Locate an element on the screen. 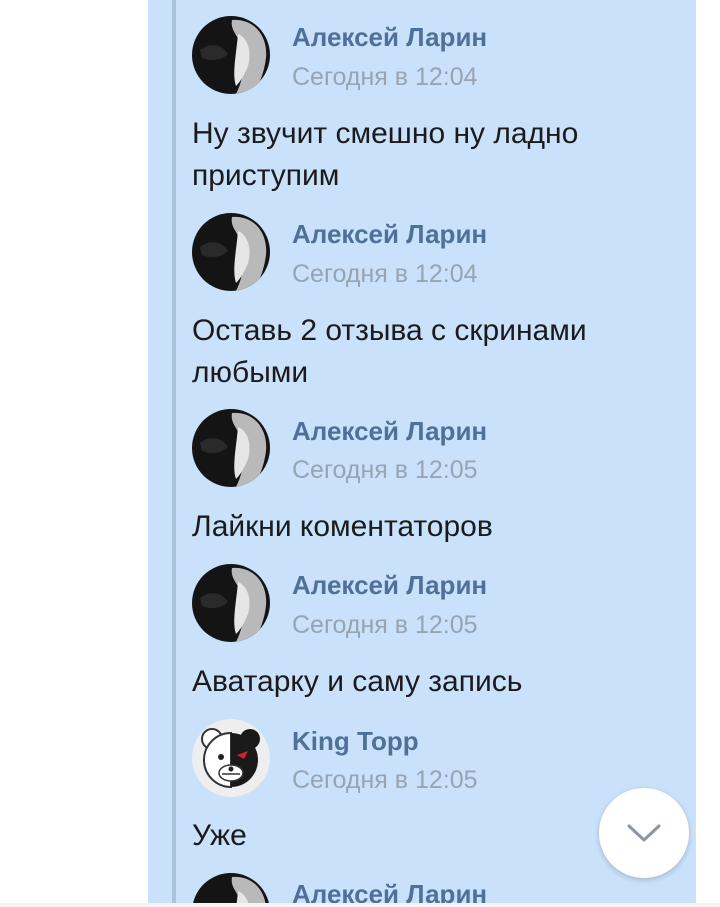  comment-text: Уже is located at coordinates (219, 835).